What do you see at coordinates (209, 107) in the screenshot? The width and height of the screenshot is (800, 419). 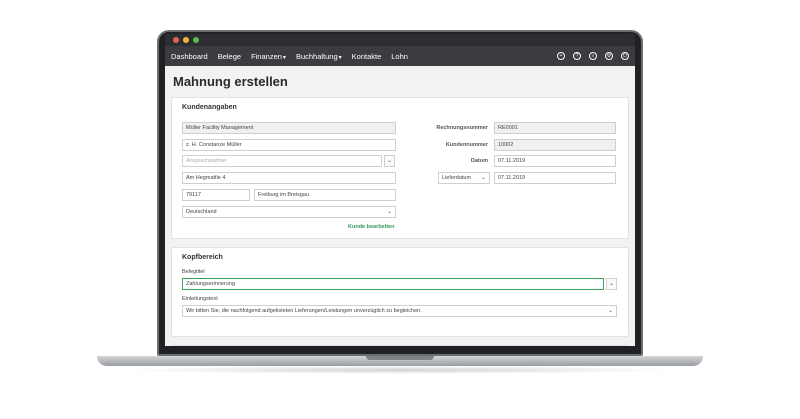 I see `customer-section-title: Kundenangaben` at bounding box center [209, 107].